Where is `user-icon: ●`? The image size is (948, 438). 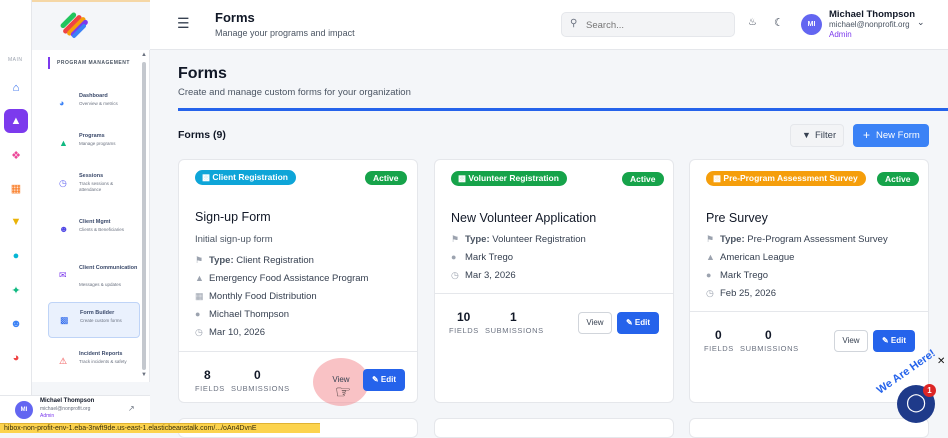 user-icon: ● is located at coordinates (454, 257).